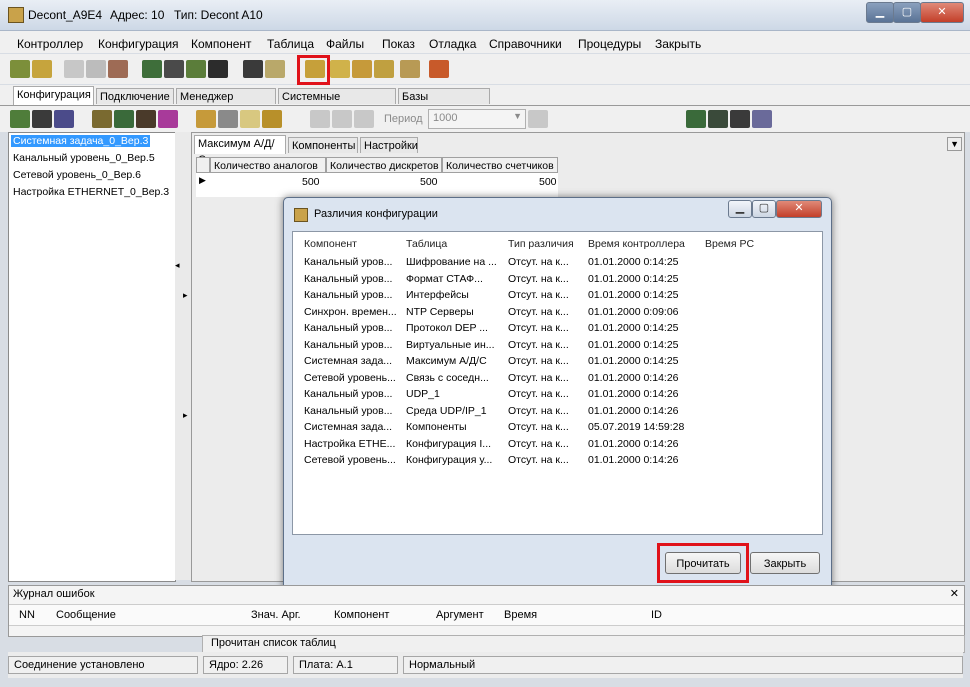  I want to click on menu-show: Показ, so click(398, 44).